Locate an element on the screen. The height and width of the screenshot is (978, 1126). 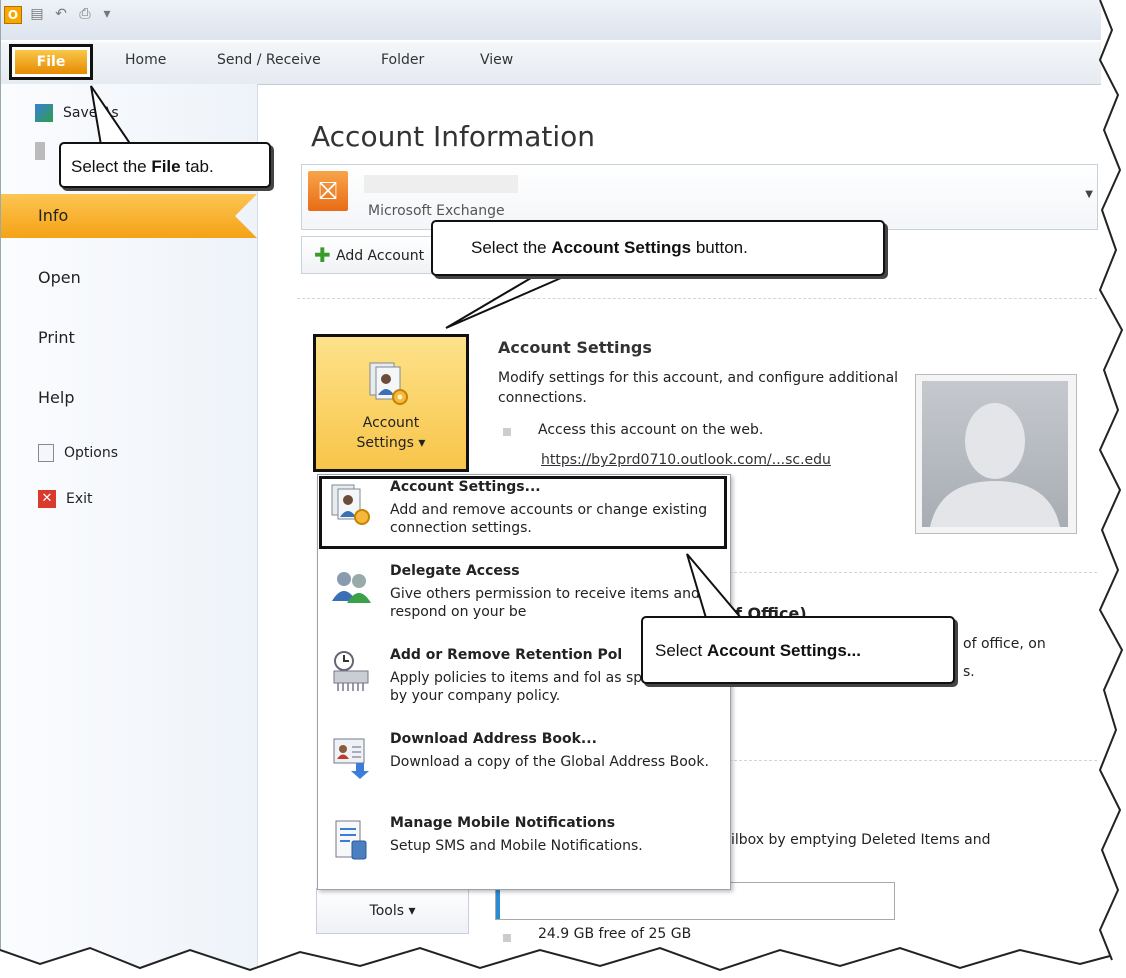
tools-label: Tools ▾ is located at coordinates (392, 911).